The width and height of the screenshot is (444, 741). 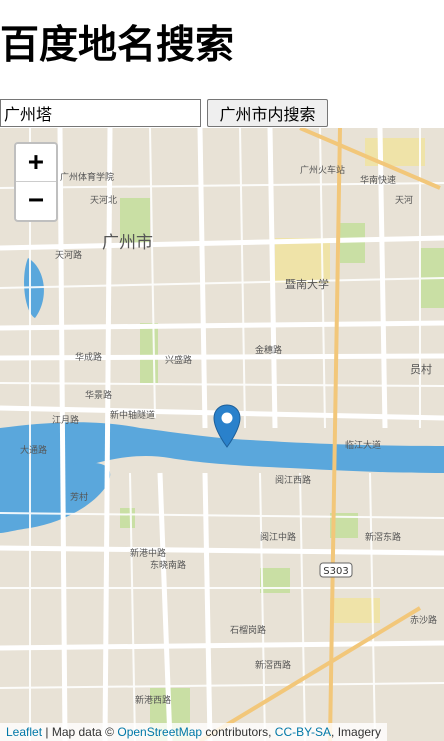 I want to click on place-label: 新滘东路, so click(x=383, y=537).